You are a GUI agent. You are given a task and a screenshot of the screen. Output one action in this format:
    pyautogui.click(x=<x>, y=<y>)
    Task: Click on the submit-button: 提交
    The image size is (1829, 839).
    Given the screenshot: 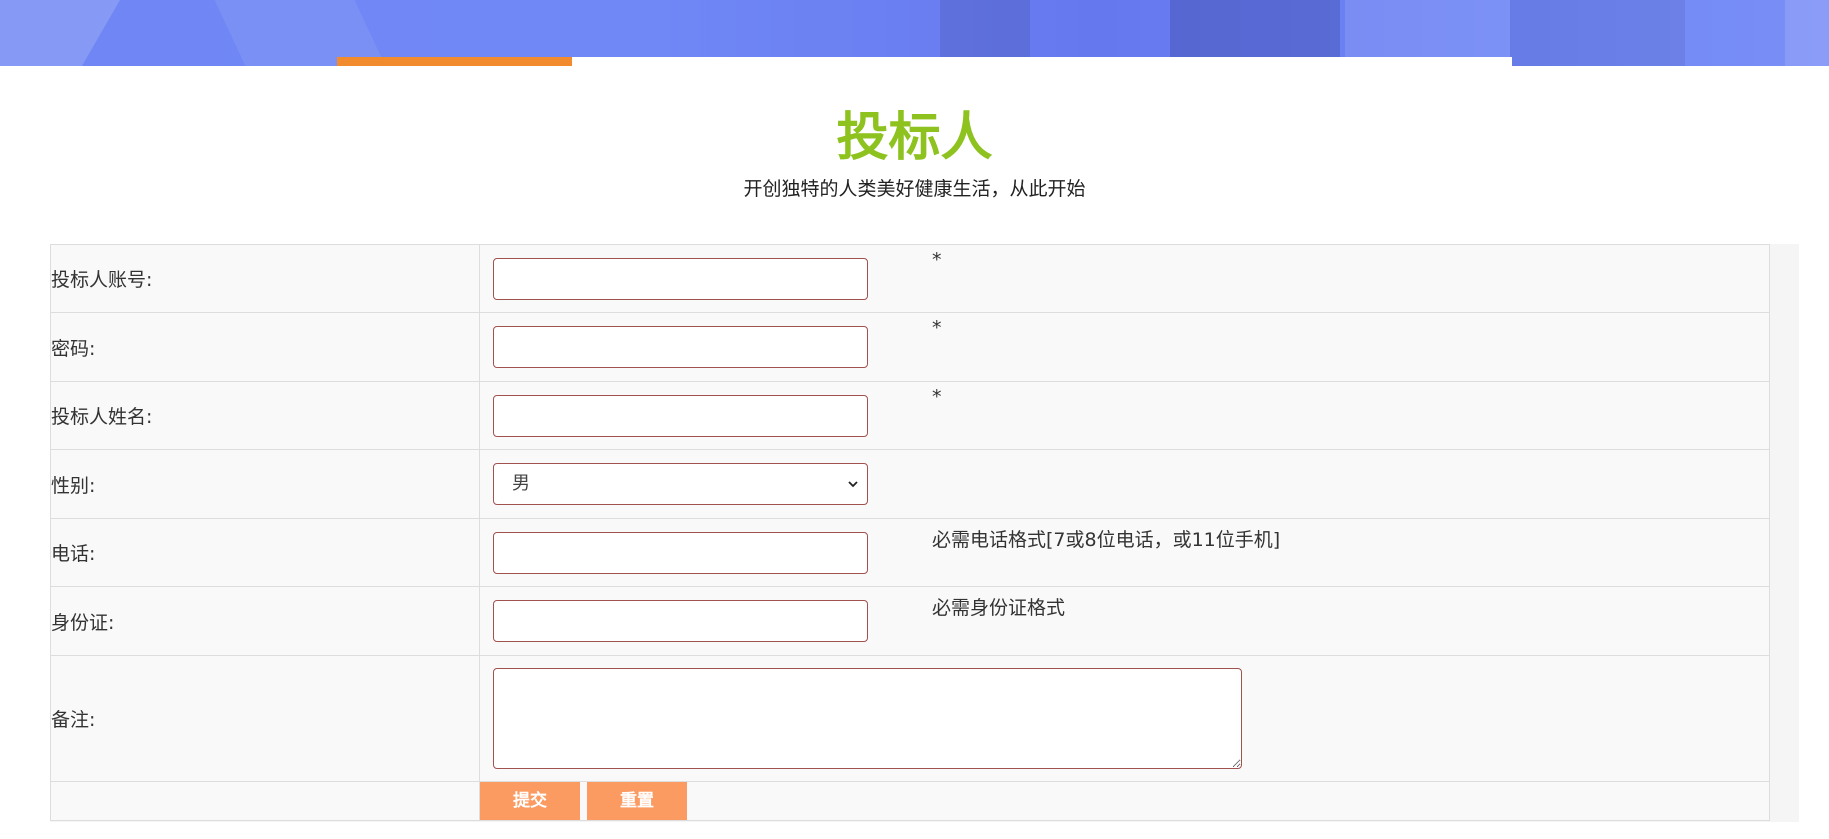 What is the action you would take?
    pyautogui.click(x=530, y=801)
    